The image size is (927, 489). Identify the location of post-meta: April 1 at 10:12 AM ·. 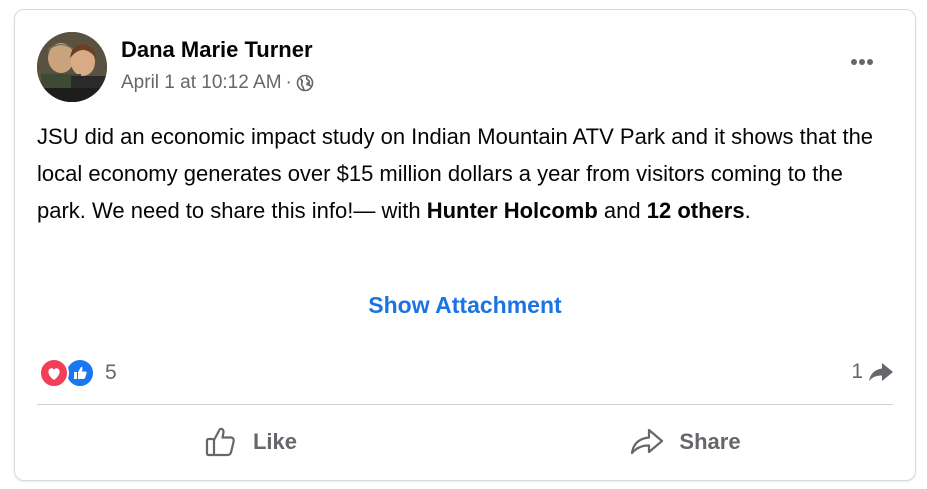
(217, 83).